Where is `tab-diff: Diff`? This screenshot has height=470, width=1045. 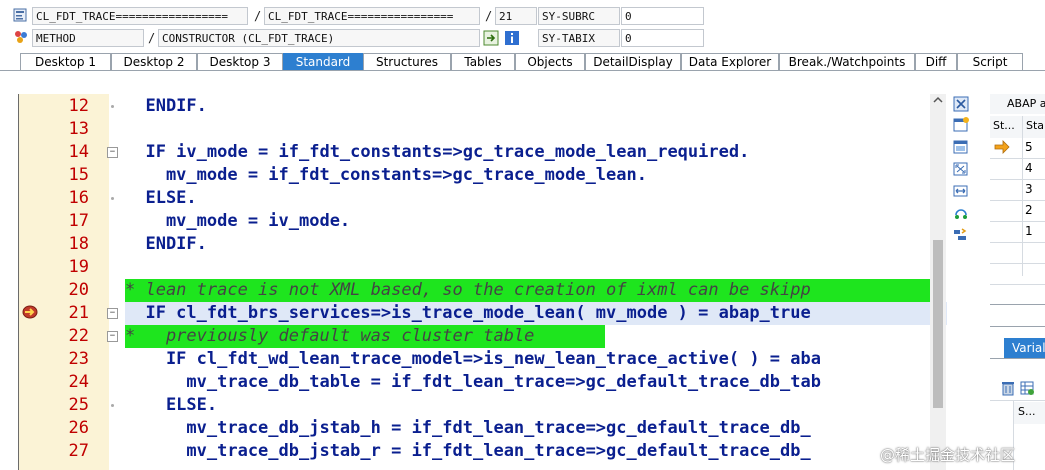
tab-diff: Diff is located at coordinates (936, 61).